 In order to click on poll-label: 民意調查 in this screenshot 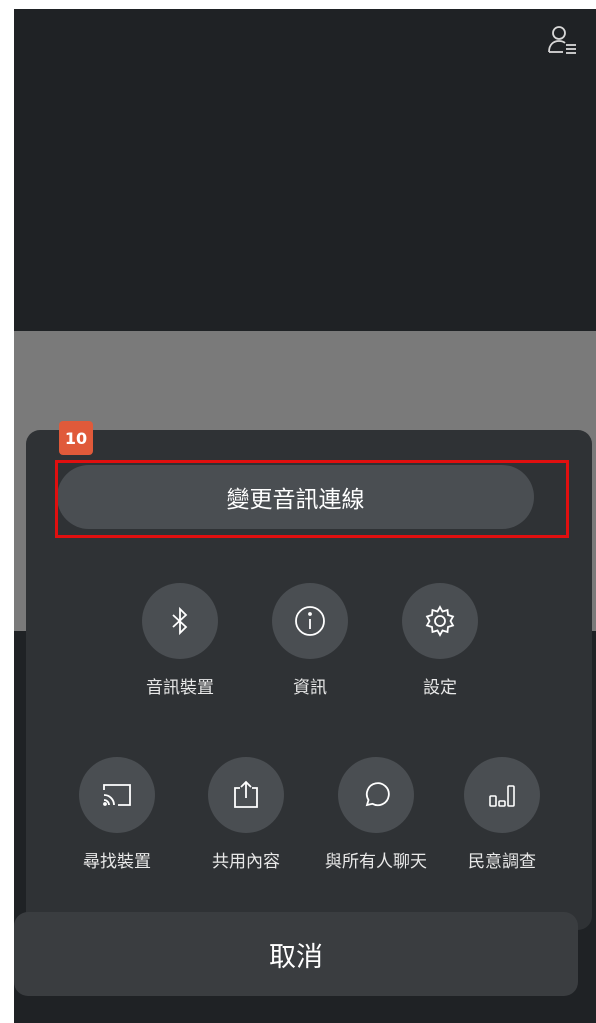, I will do `click(502, 862)`.